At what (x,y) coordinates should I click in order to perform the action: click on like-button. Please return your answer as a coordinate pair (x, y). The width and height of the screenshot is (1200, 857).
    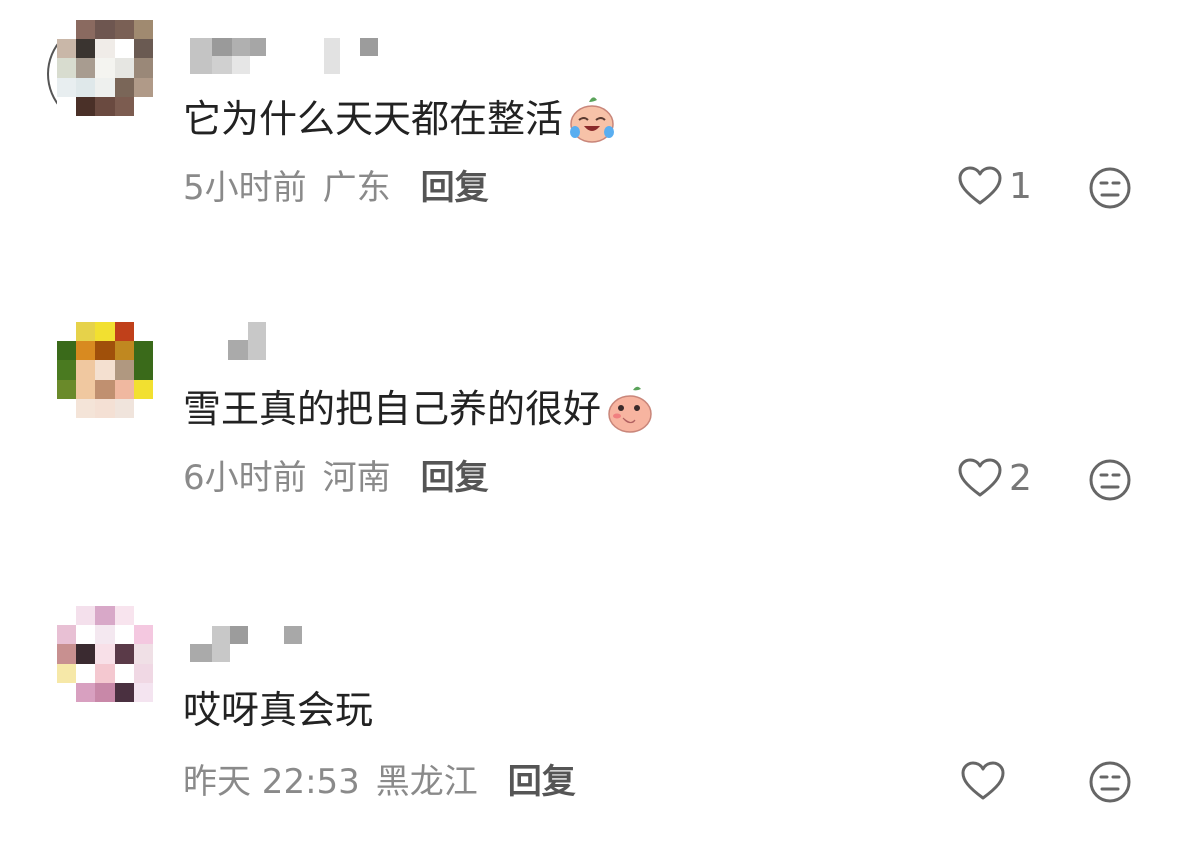
    Looking at the image, I should click on (986, 781).